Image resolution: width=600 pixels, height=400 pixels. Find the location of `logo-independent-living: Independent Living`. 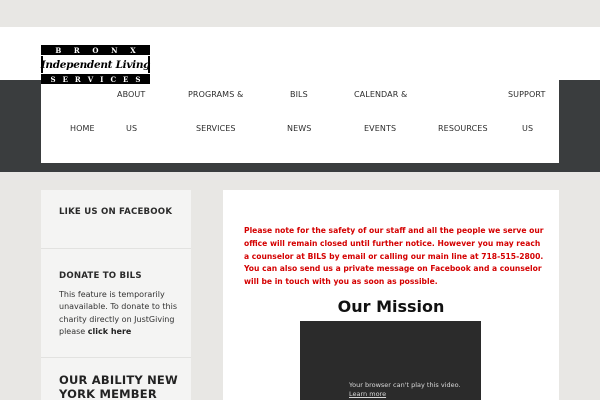

logo-independent-living: Independent Living is located at coordinates (96, 64).